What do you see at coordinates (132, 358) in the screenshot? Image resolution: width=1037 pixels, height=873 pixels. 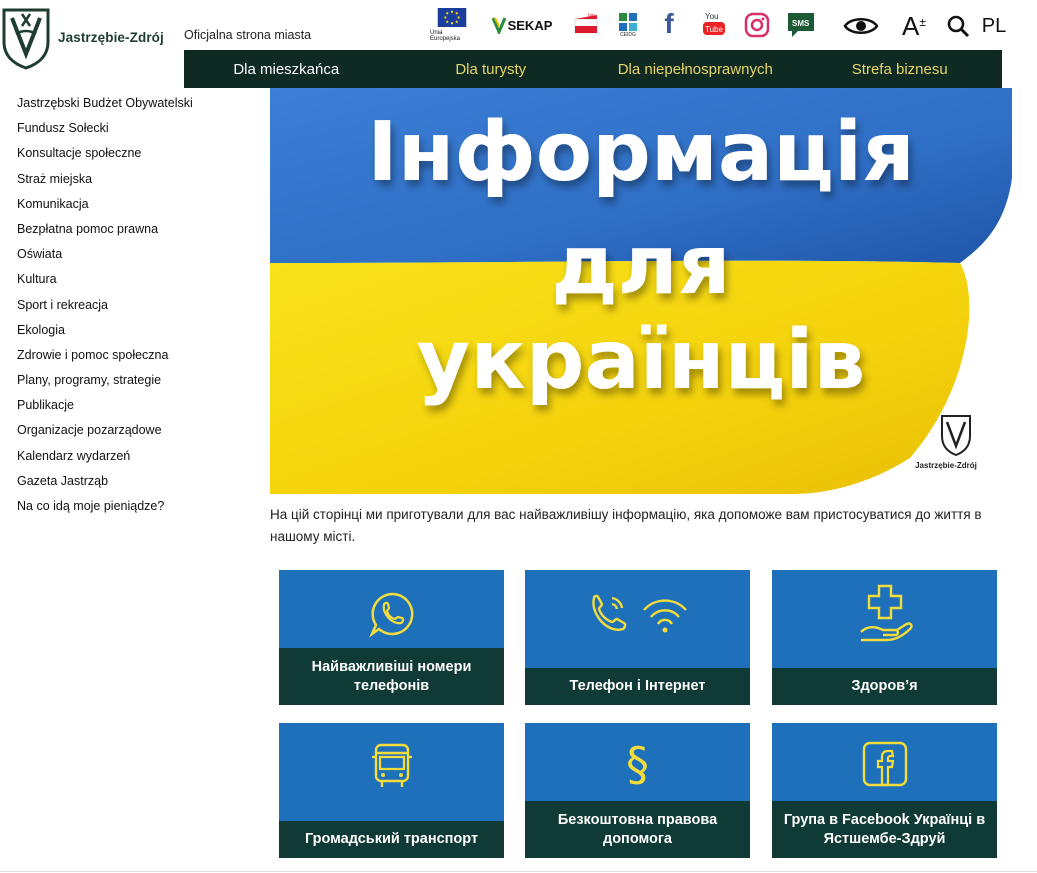 I see `sidebar-item-zdrowie: Zdrowie i pomoc społeczna` at bounding box center [132, 358].